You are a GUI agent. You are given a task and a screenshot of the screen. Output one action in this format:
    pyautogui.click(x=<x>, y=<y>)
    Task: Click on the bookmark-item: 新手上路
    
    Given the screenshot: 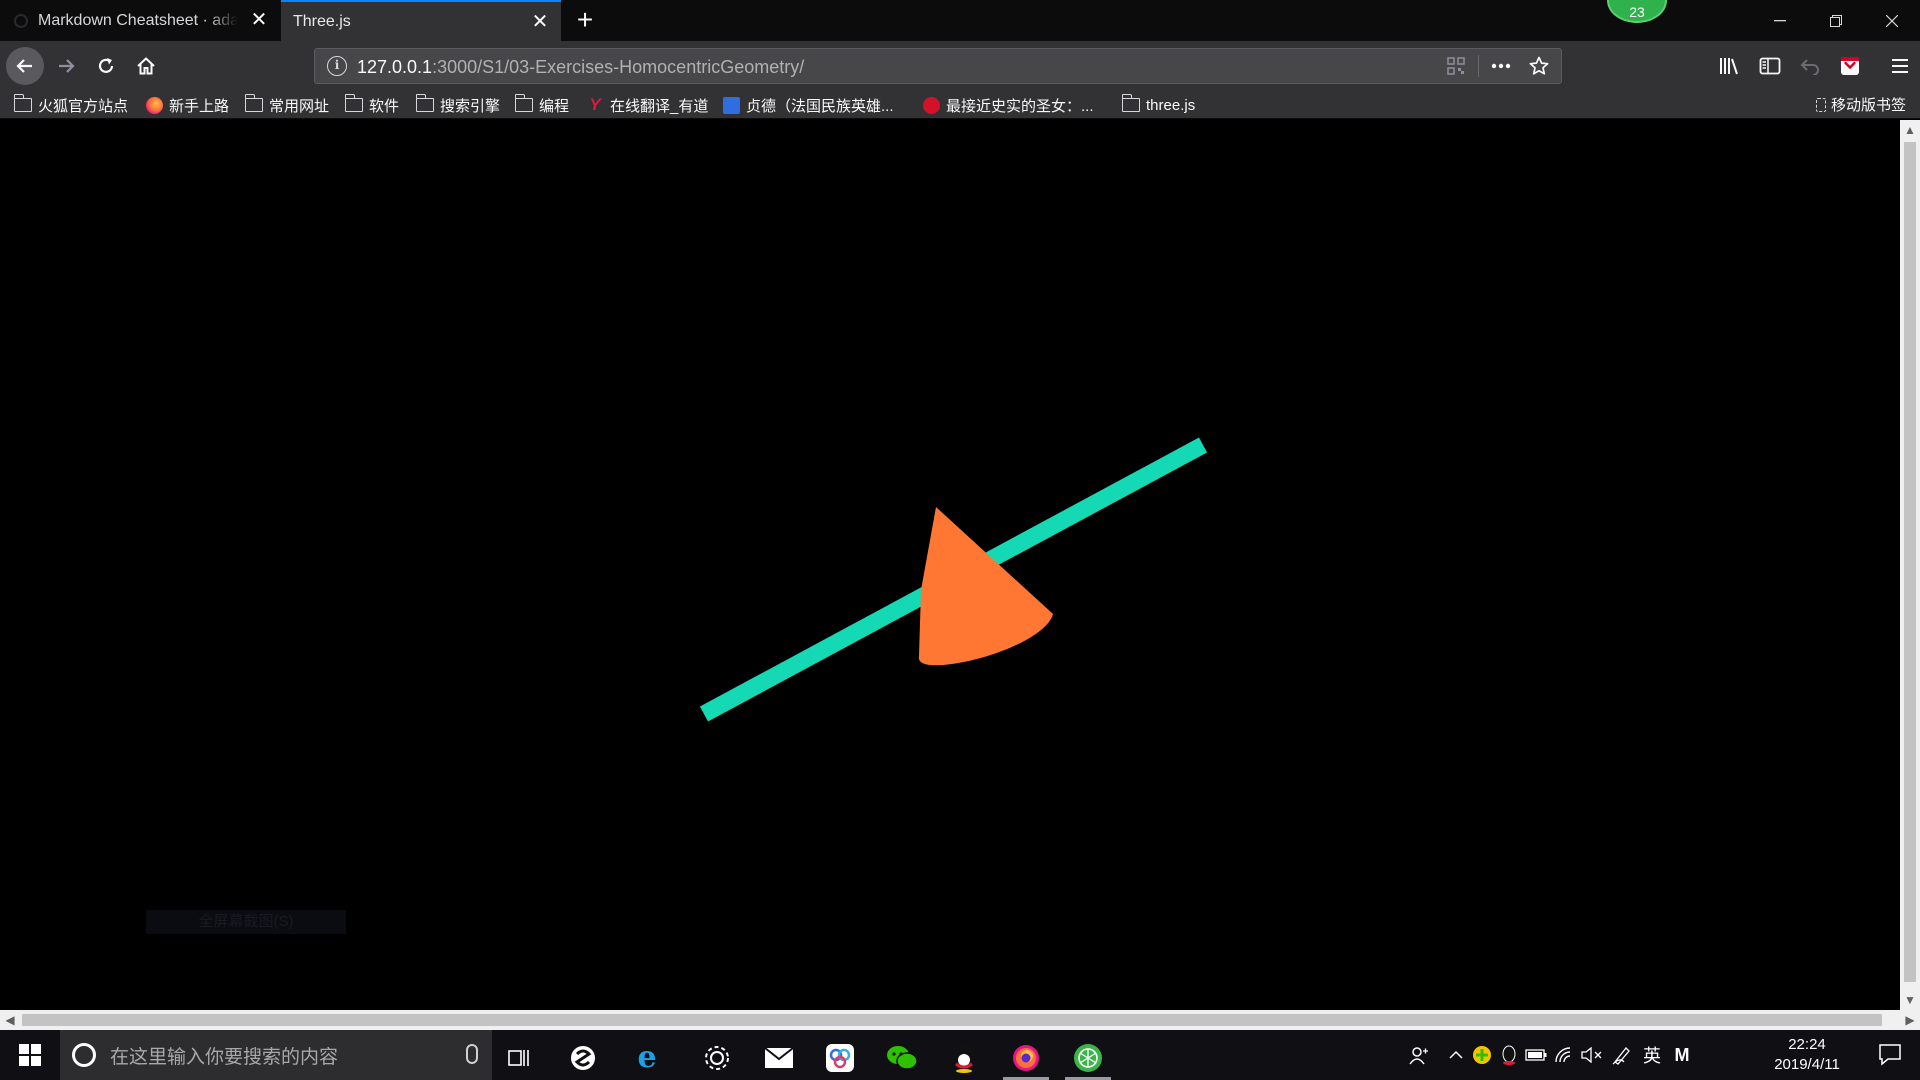 What is the action you would take?
    pyautogui.click(x=187, y=105)
    